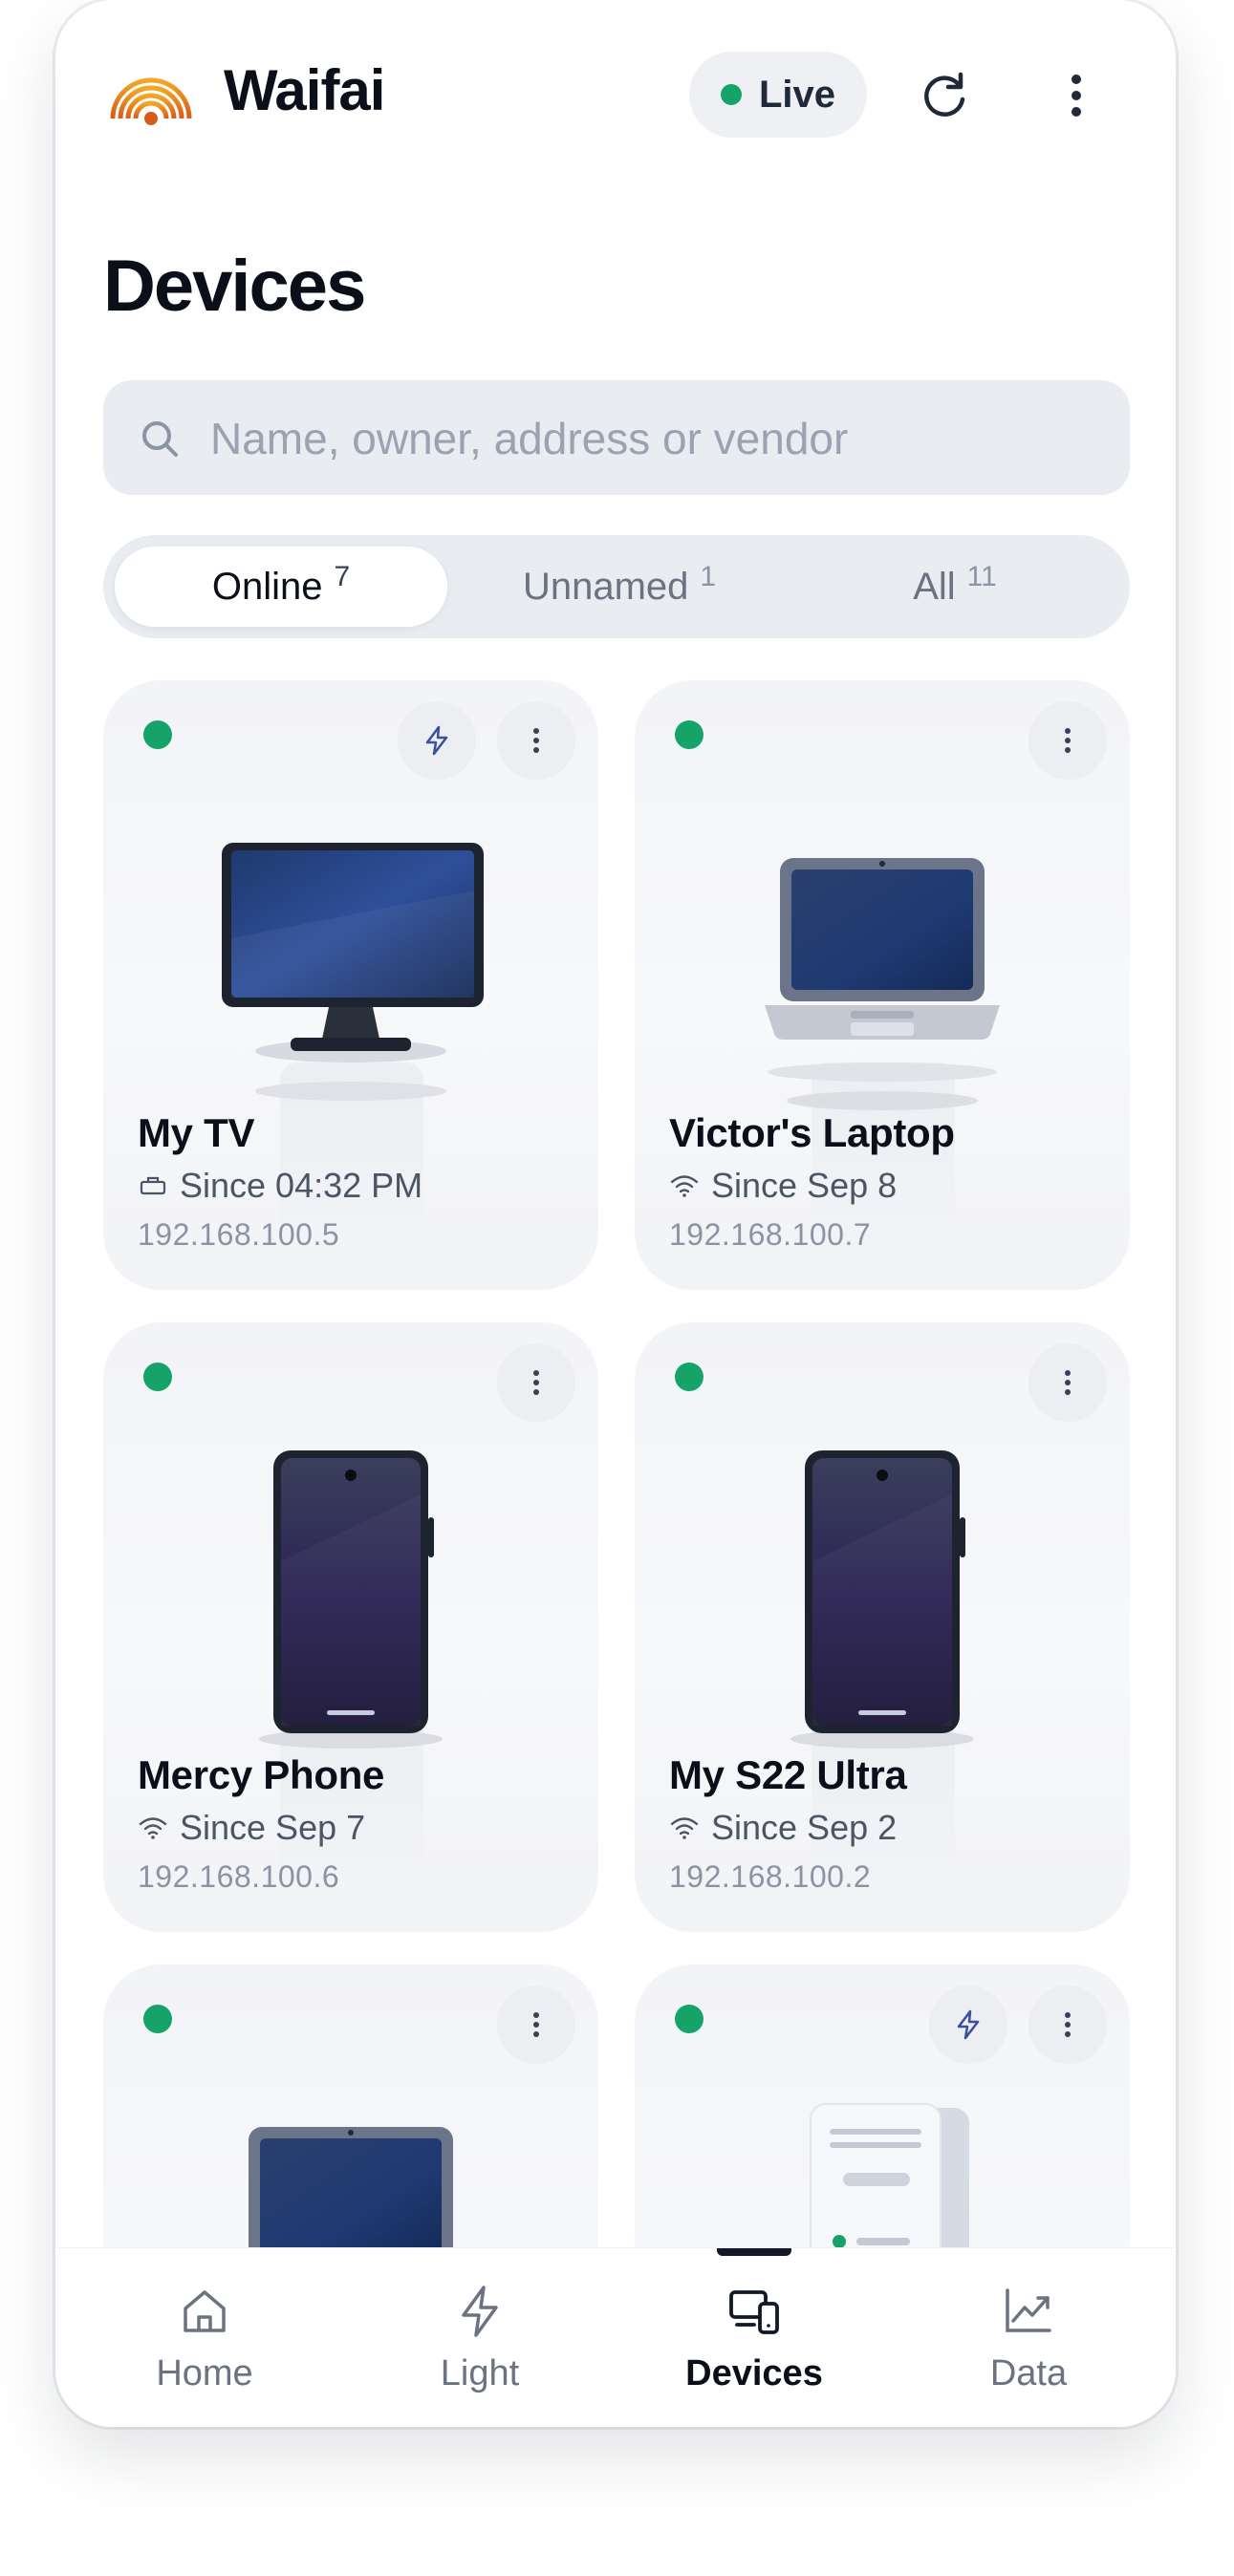  What do you see at coordinates (754, 2373) in the screenshot?
I see `nav-devices-label: Devices` at bounding box center [754, 2373].